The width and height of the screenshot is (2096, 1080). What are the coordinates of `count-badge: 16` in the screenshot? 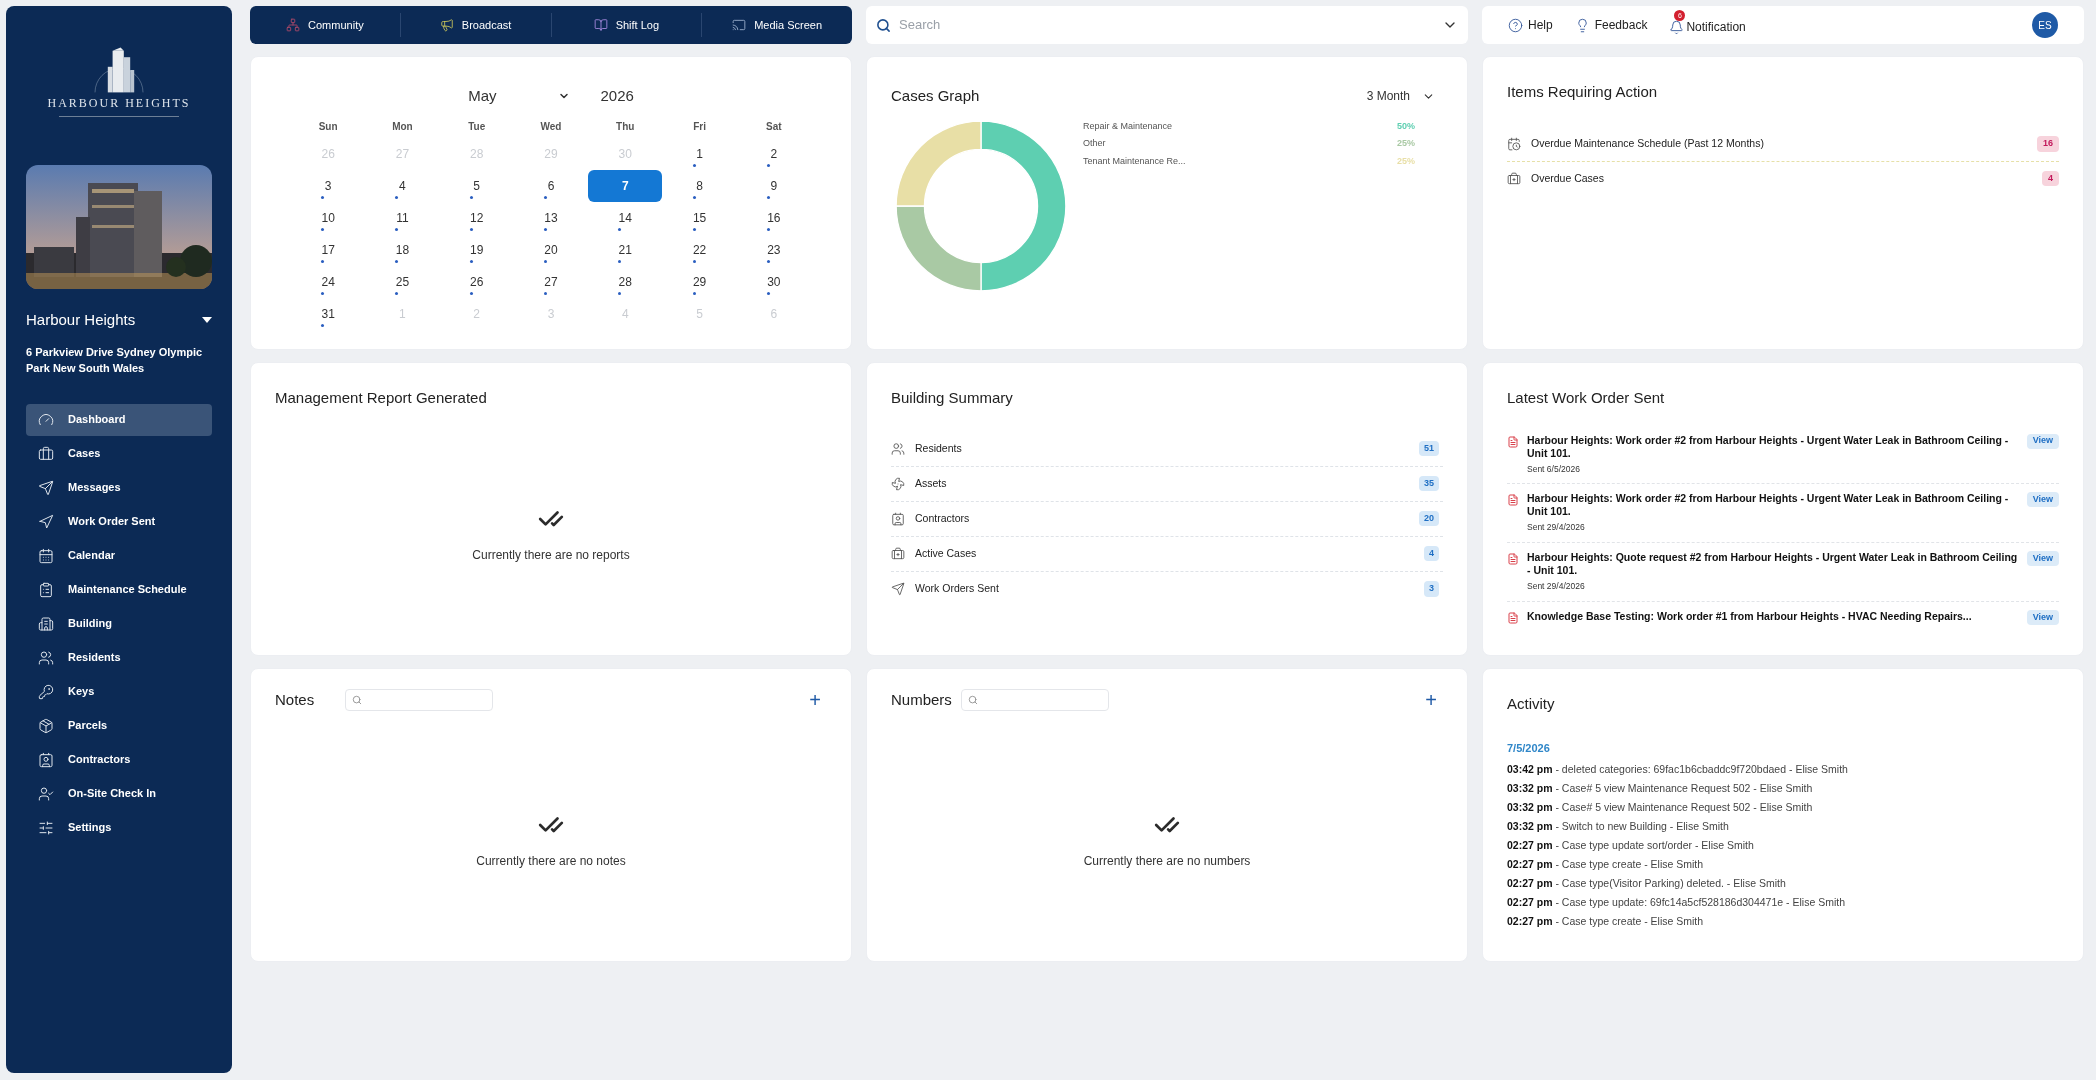 It's located at (2048, 144).